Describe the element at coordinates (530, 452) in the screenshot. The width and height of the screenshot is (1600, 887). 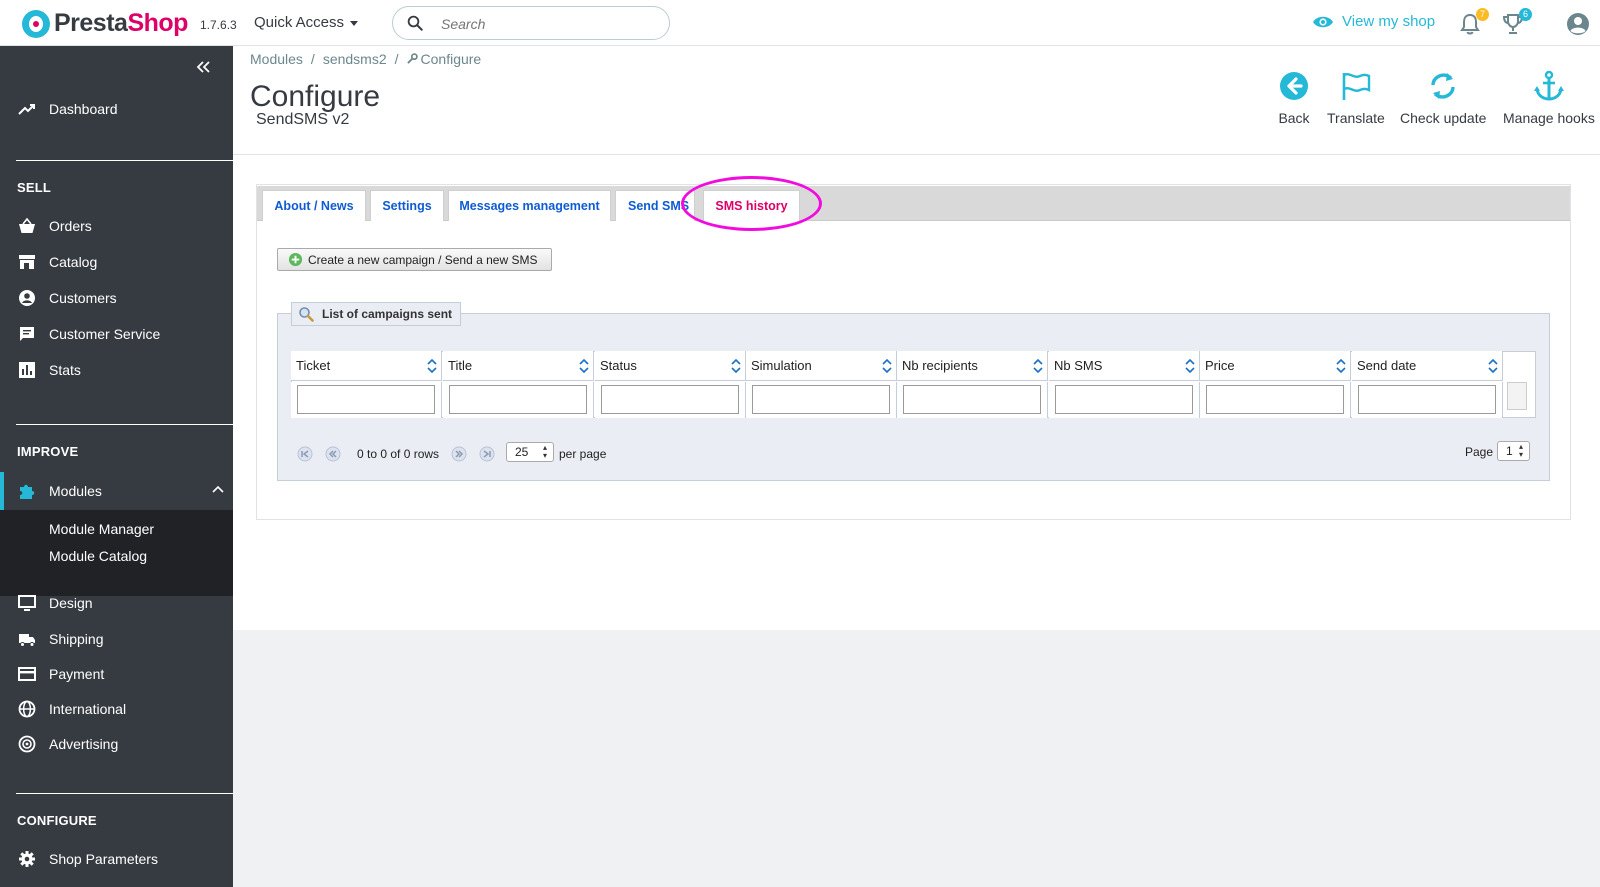
I see `per-page-select: 25` at that location.